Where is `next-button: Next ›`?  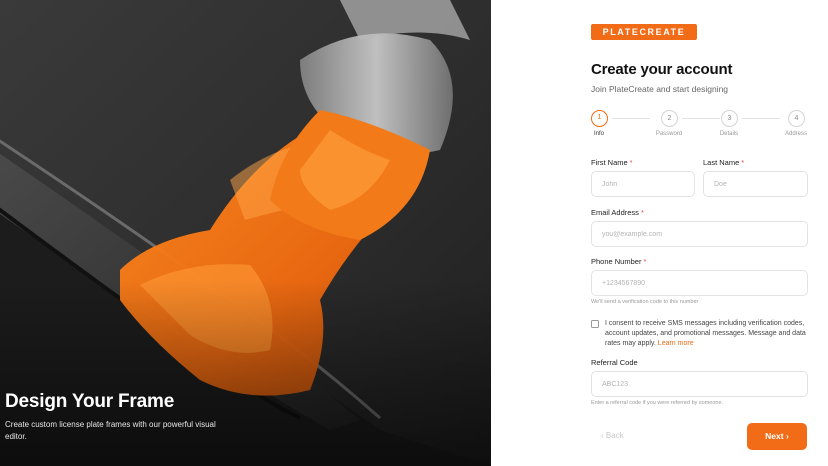 next-button: Next › is located at coordinates (777, 436).